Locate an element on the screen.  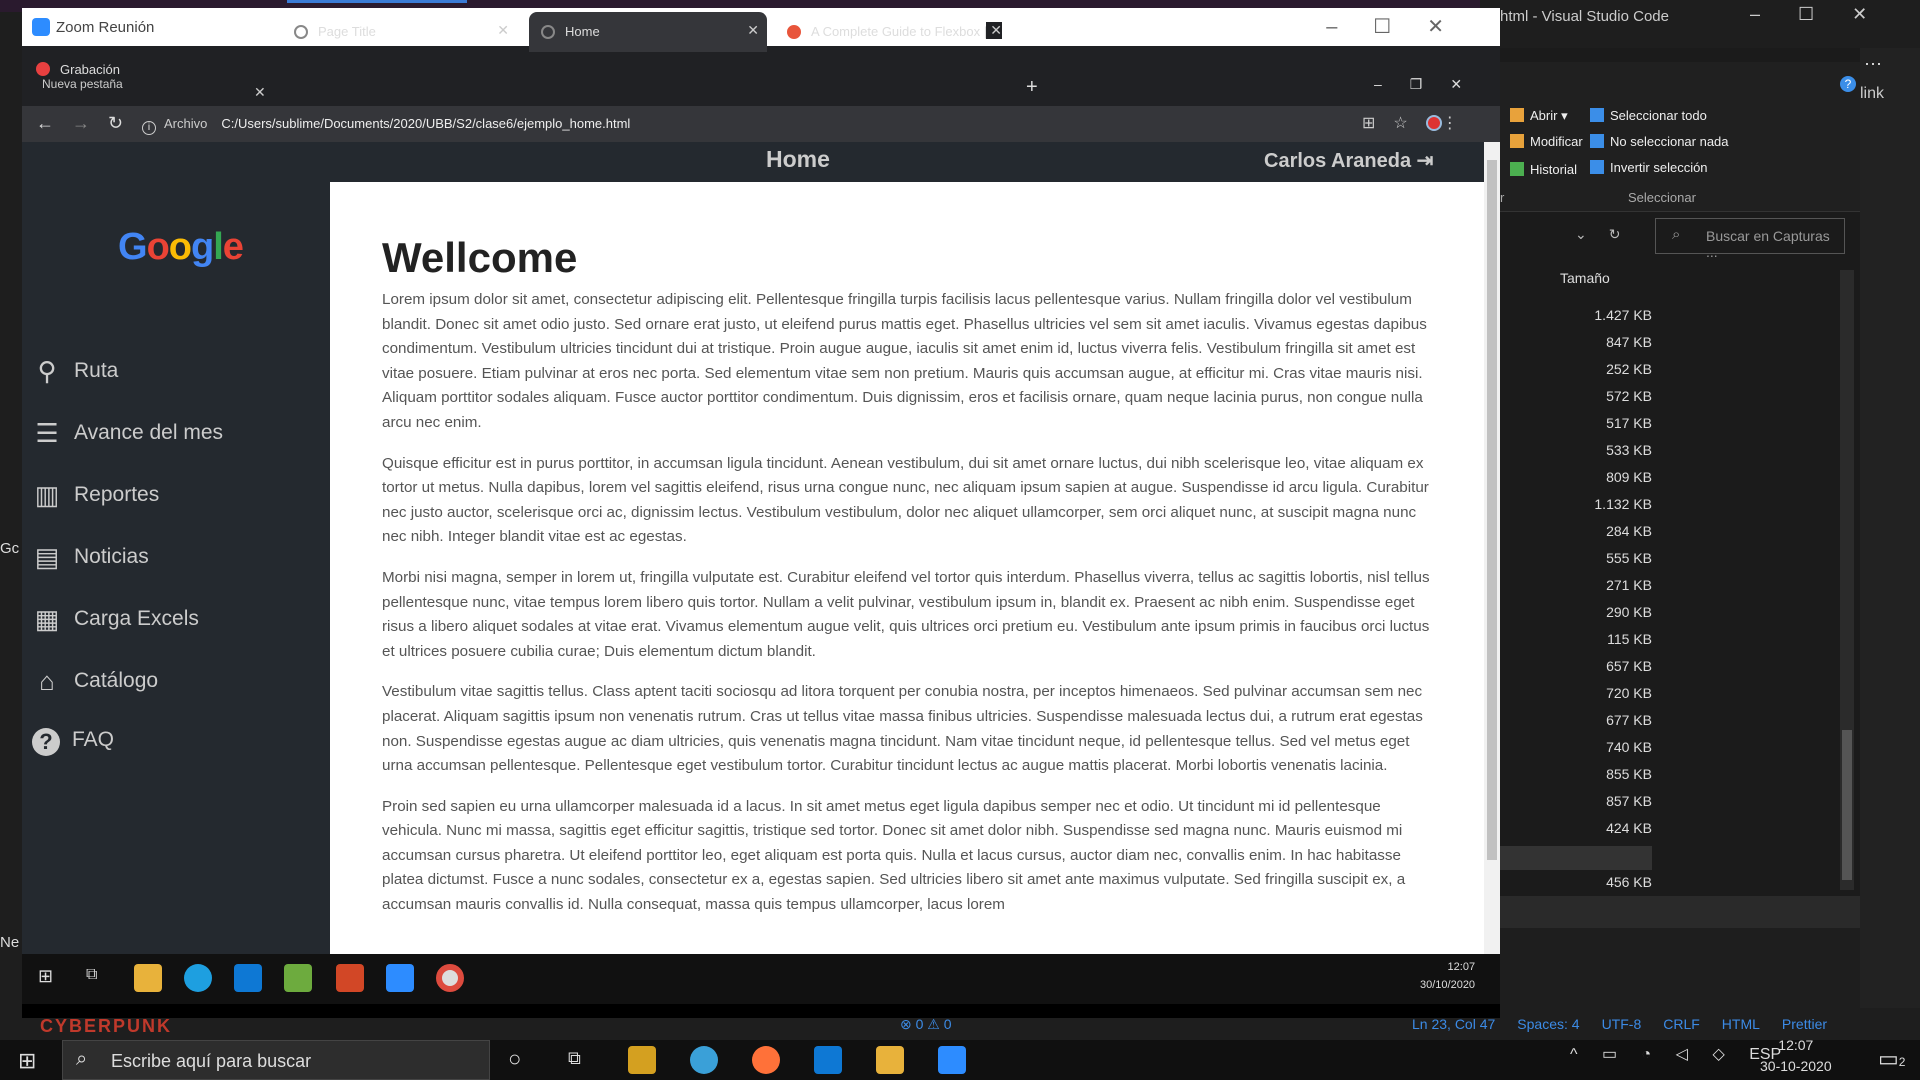
ribbon-open: Abrir ▾ is located at coordinates (1539, 116).